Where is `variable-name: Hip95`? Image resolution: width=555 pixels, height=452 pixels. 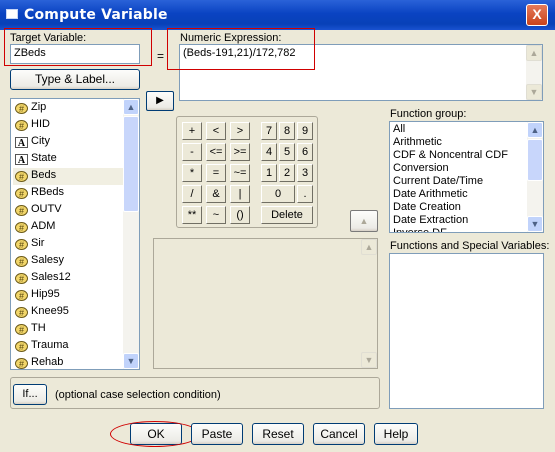 variable-name: Hip95 is located at coordinates (45, 294).